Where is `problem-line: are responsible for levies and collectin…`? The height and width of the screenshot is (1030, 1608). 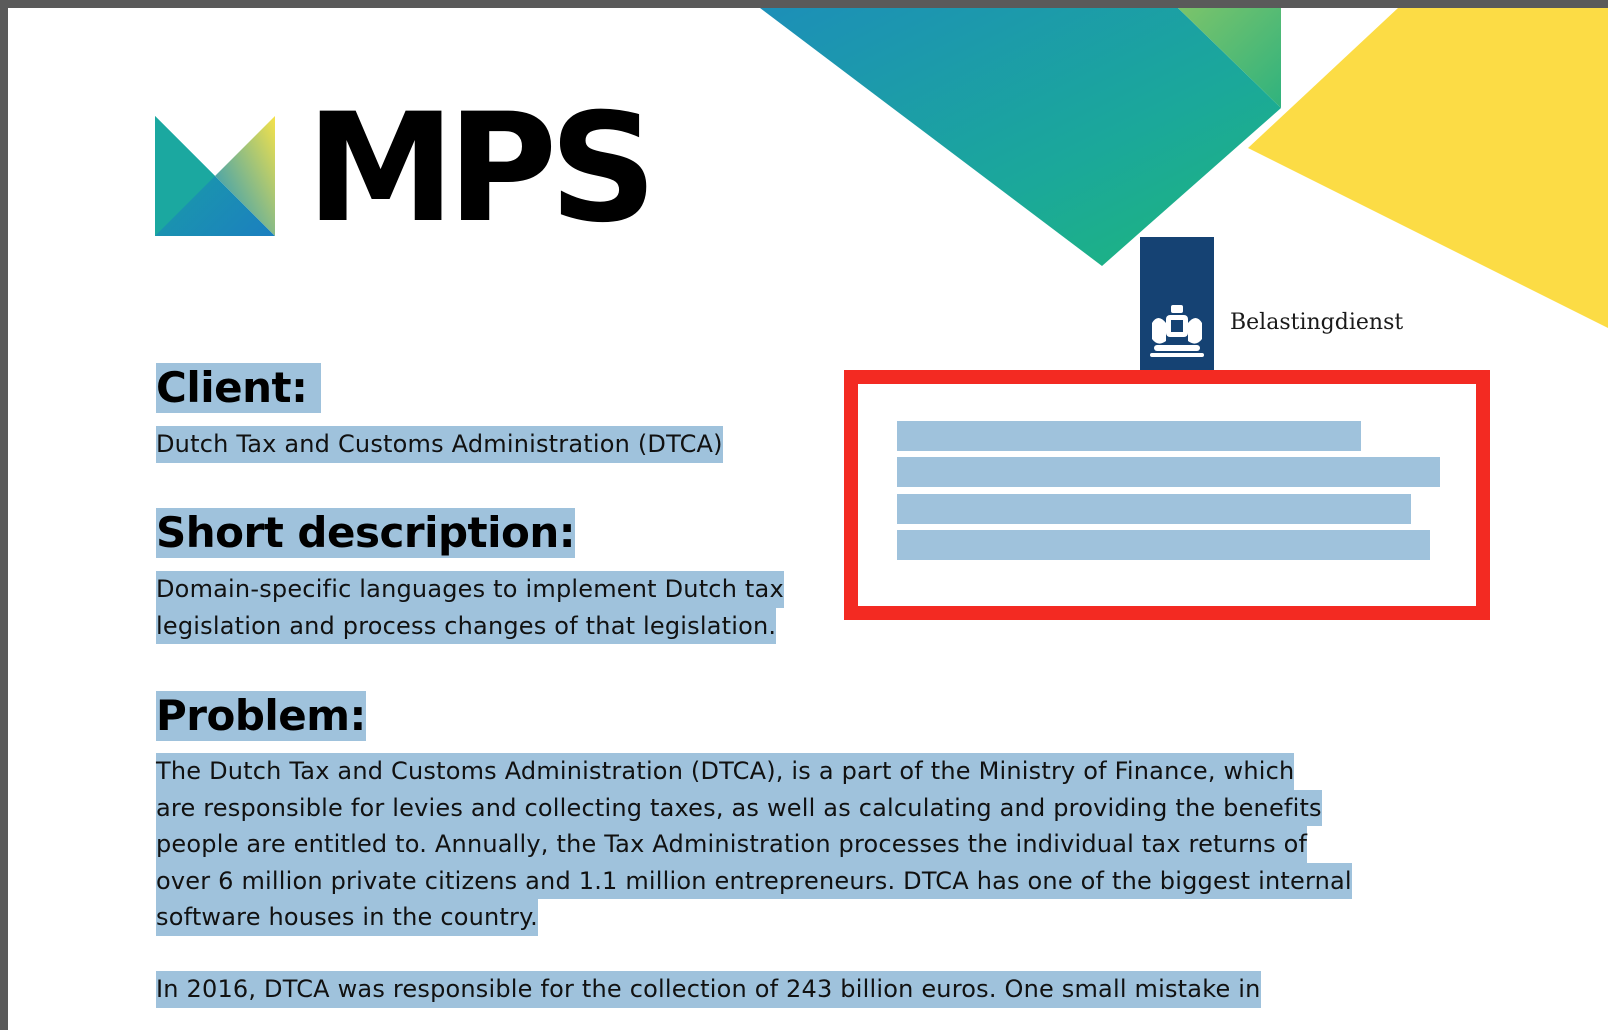
problem-line: are responsible for levies and collectin… is located at coordinates (739, 807).